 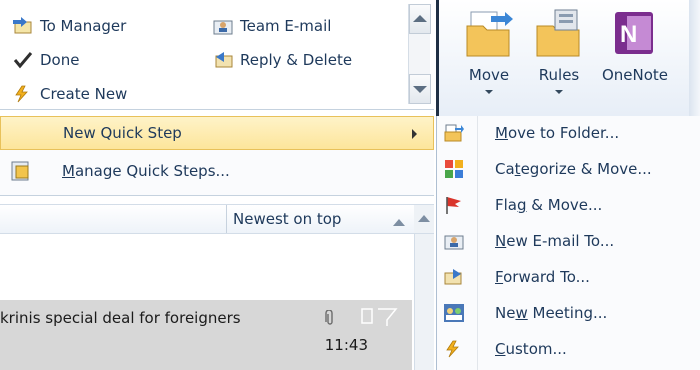 What do you see at coordinates (489, 75) in the screenshot?
I see `move-label: Move` at bounding box center [489, 75].